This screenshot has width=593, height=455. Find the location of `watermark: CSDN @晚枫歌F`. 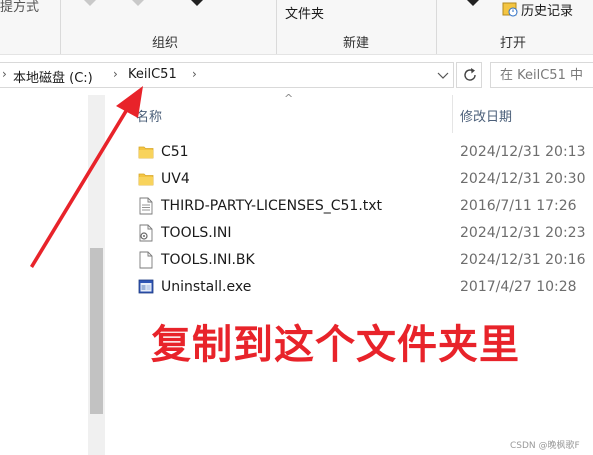

watermark: CSDN @晚枫歌F is located at coordinates (545, 446).